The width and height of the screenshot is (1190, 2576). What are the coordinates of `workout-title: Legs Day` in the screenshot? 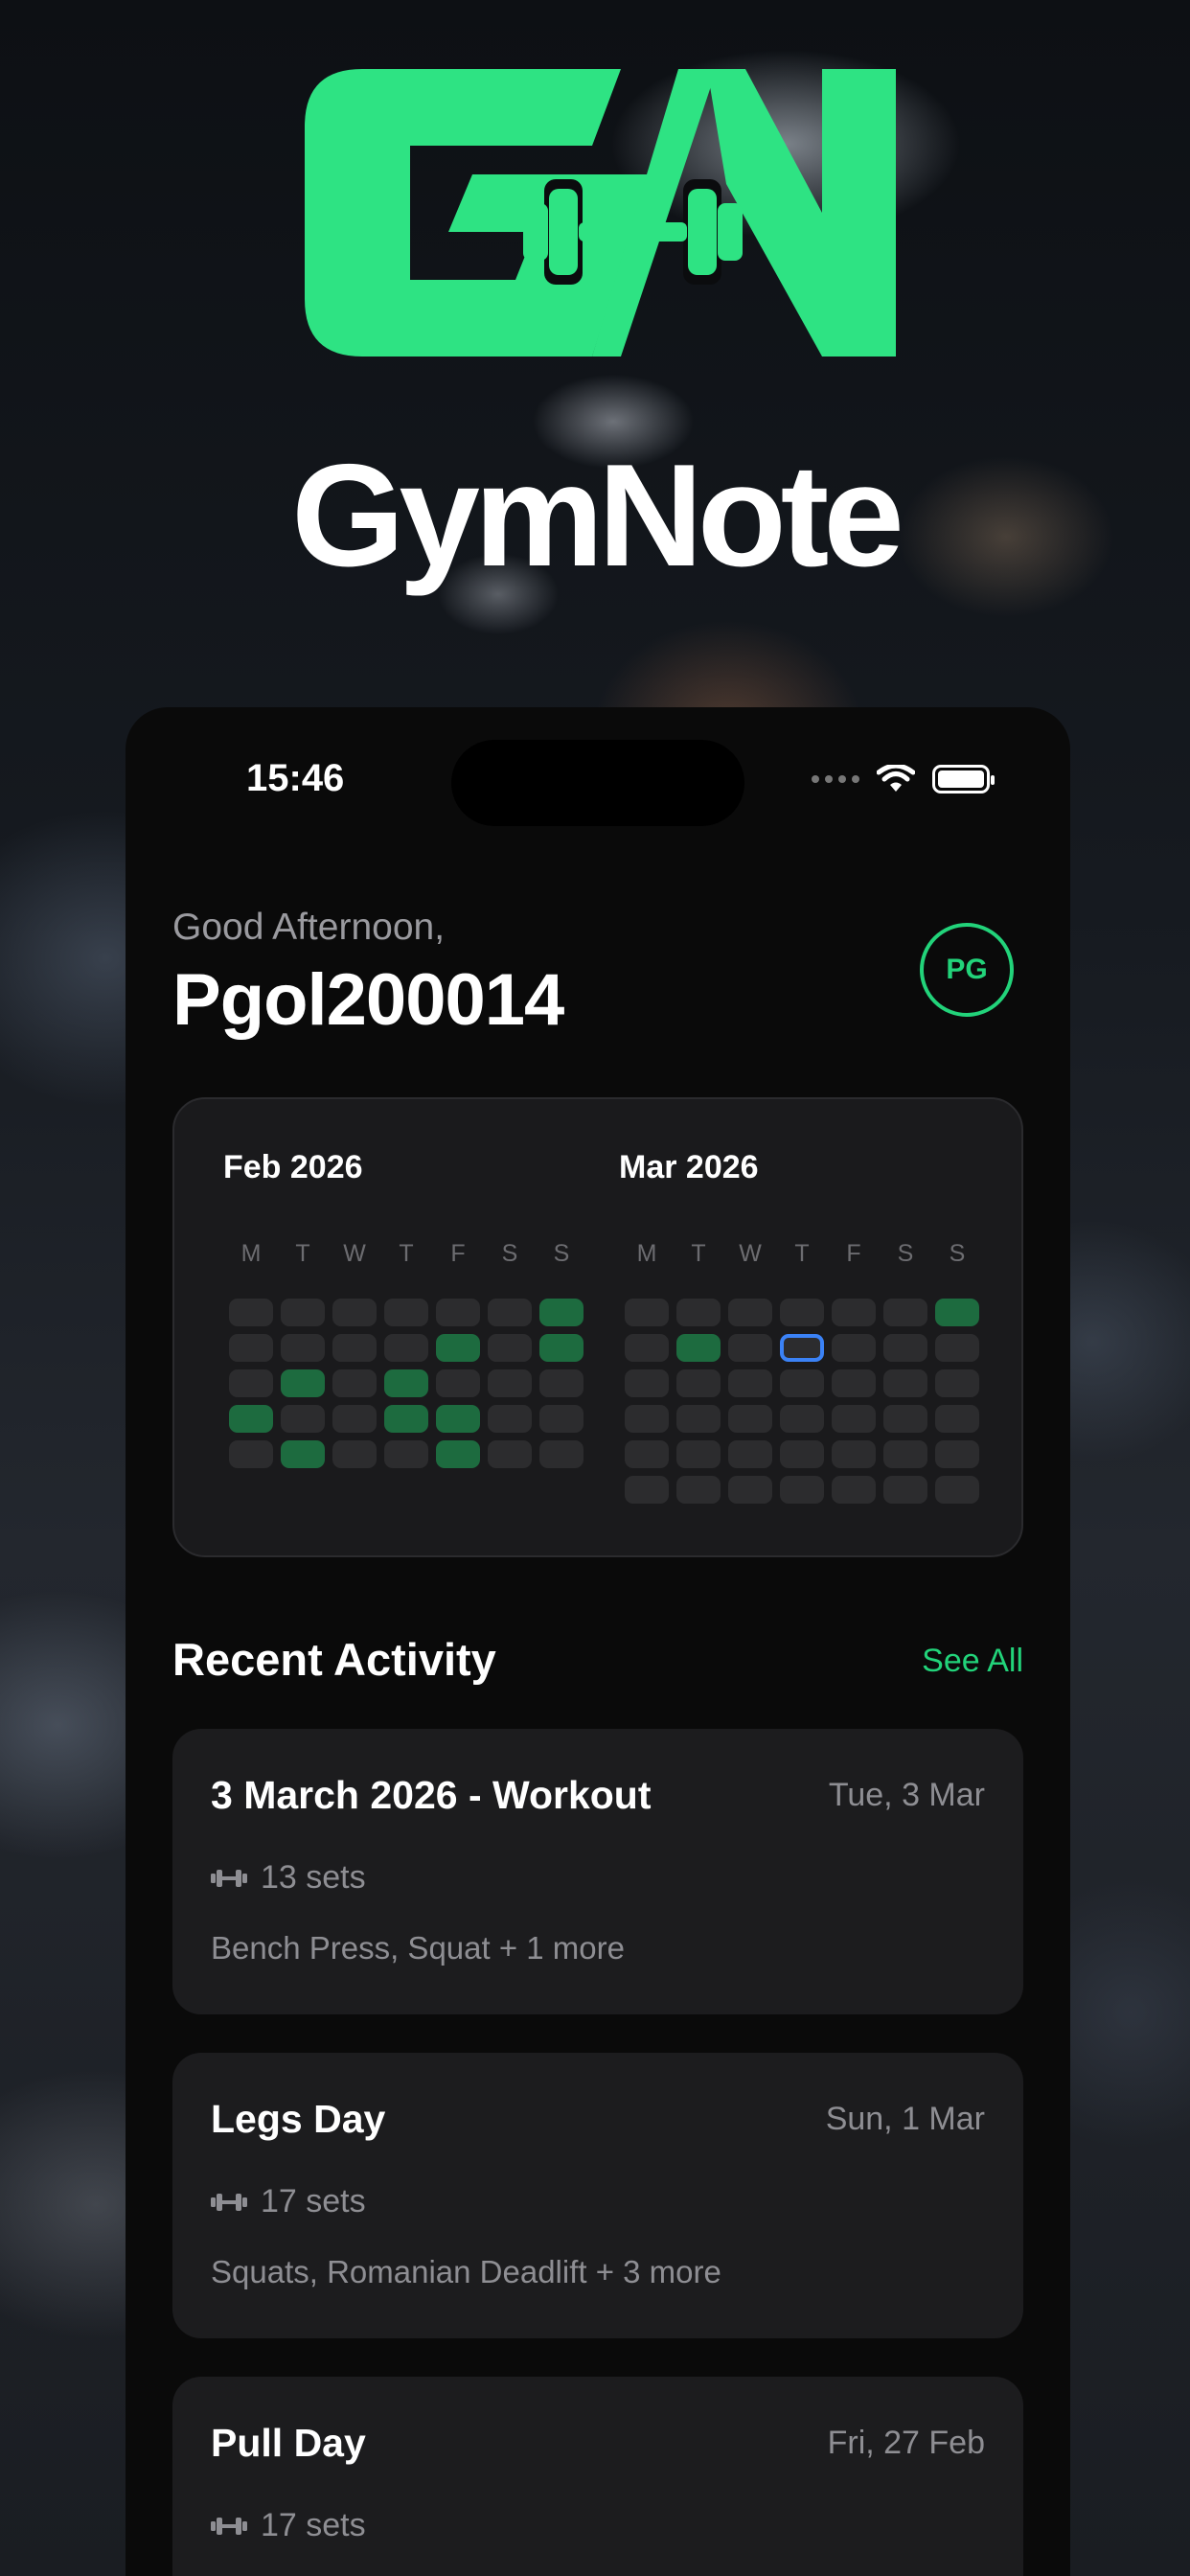 It's located at (298, 2119).